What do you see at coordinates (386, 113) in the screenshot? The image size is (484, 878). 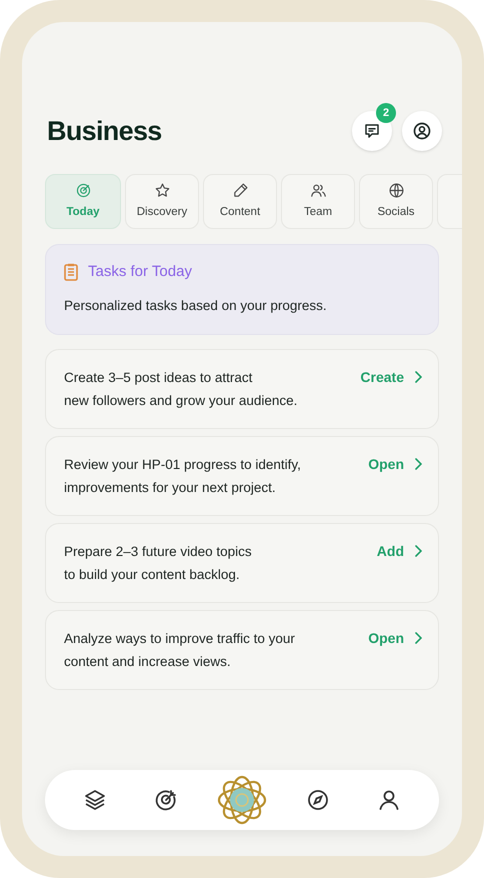 I see `notification-badge: 2` at bounding box center [386, 113].